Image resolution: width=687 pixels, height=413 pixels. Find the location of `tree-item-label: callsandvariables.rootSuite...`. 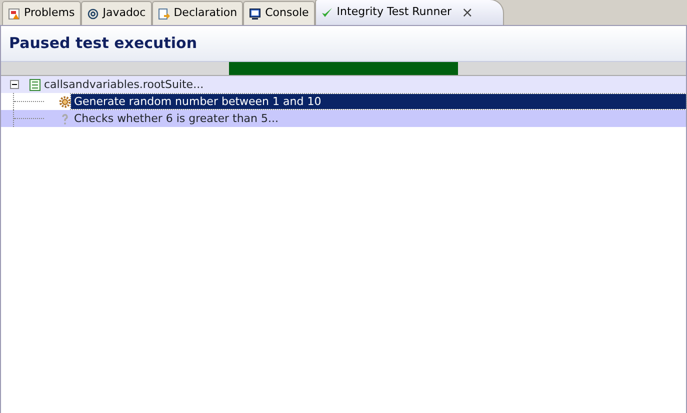

tree-item-label: callsandvariables.rootSuite... is located at coordinates (124, 84).